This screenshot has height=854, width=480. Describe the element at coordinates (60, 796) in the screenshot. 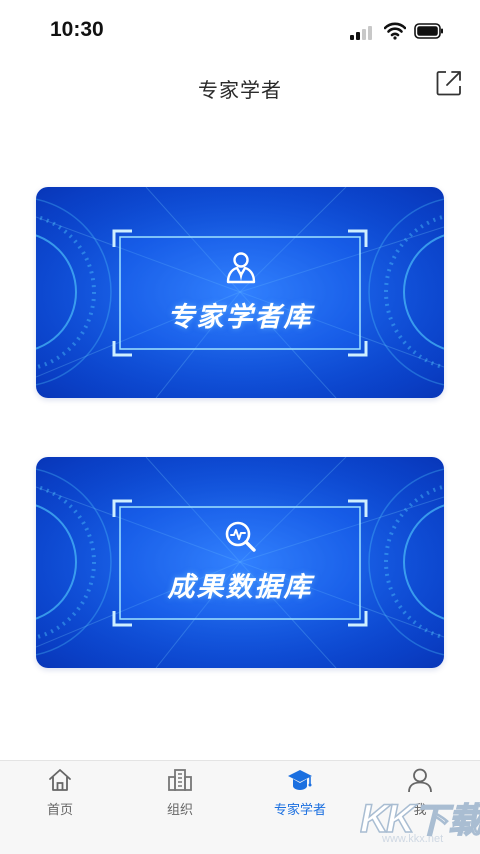

I see `tab-home: 首页` at that location.